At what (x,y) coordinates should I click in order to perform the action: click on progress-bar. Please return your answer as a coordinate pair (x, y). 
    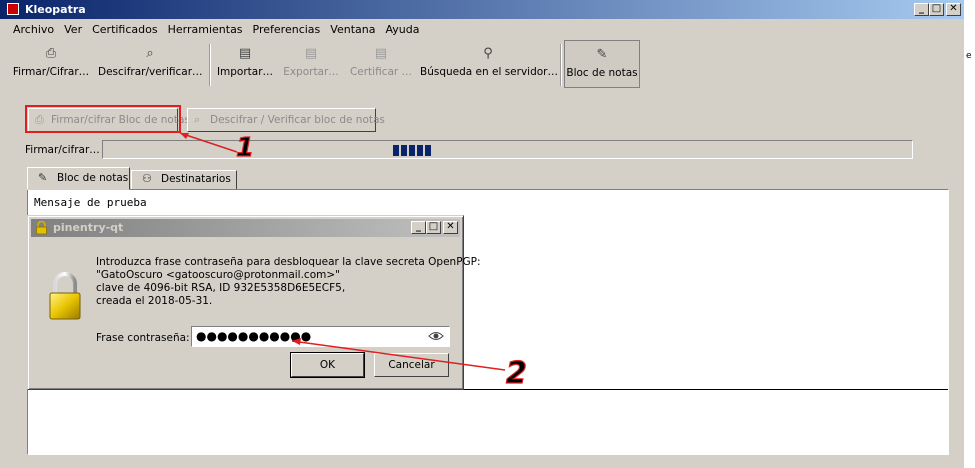
    Looking at the image, I should click on (507, 149).